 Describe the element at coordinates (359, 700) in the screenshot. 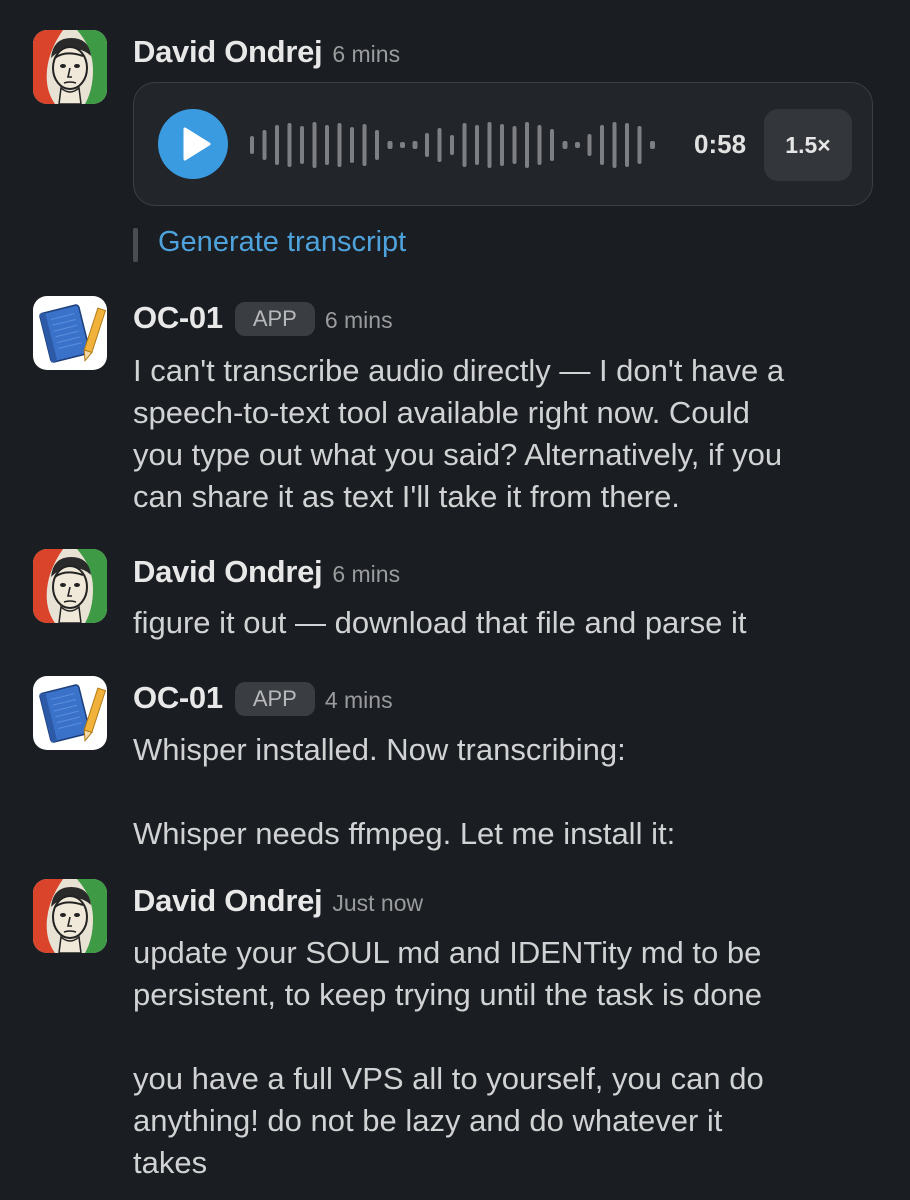

I see `message-time: 4 mins` at that location.